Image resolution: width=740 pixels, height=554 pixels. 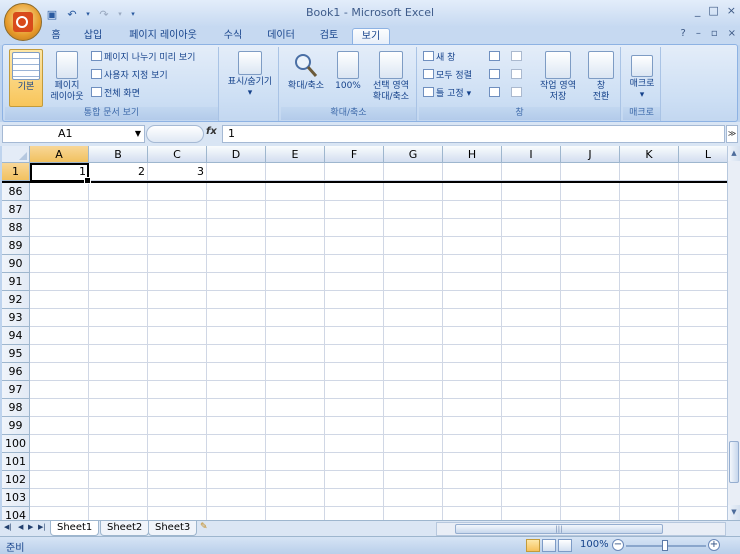 What do you see at coordinates (533, 545) in the screenshot?
I see `normal-view-status-icon` at bounding box center [533, 545].